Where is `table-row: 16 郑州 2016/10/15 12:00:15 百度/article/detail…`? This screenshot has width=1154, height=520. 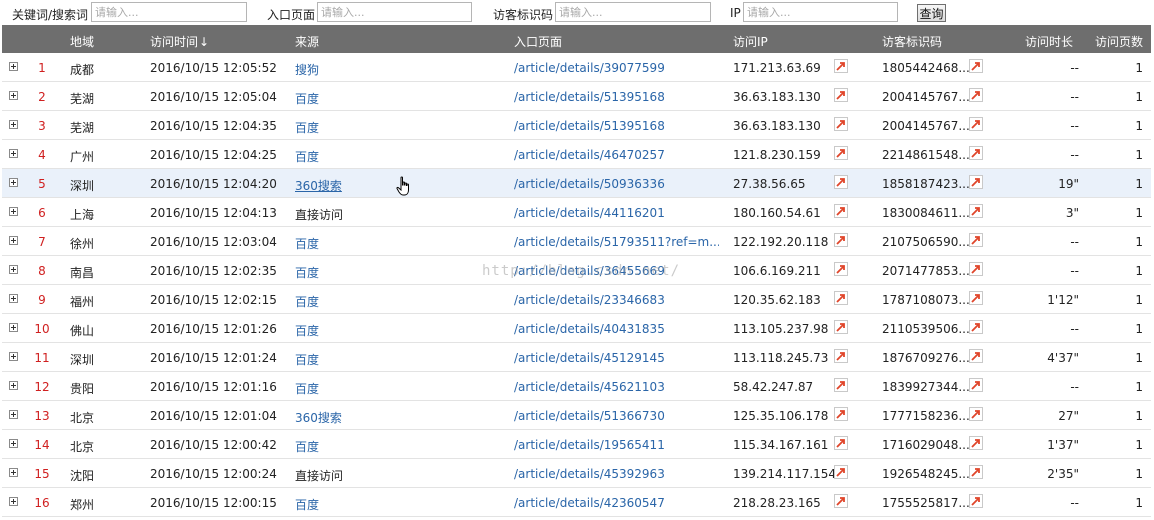
table-row: 16 郑州 2016/10/15 12:00:15 百度/article/detail… is located at coordinates (576, 502).